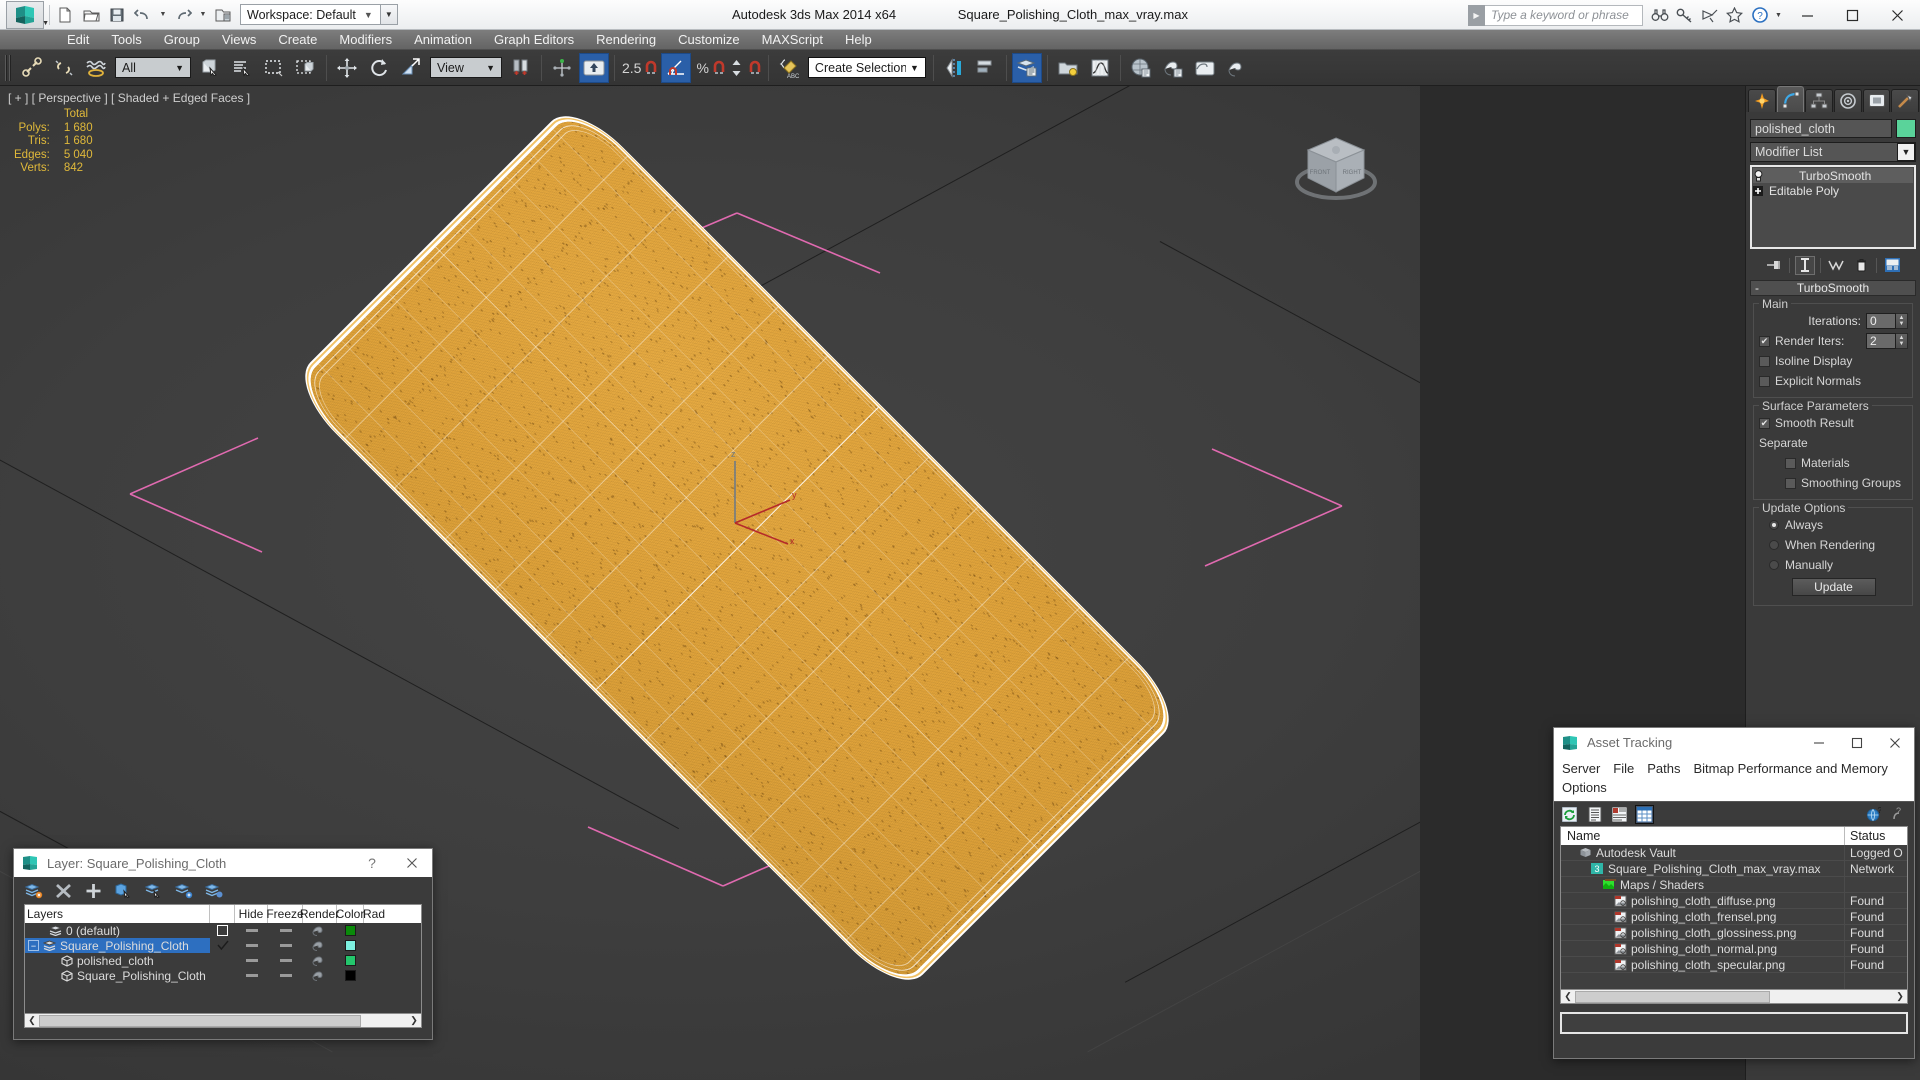  Describe the element at coordinates (1790, 463) in the screenshot. I see `materials-checkbox` at that location.